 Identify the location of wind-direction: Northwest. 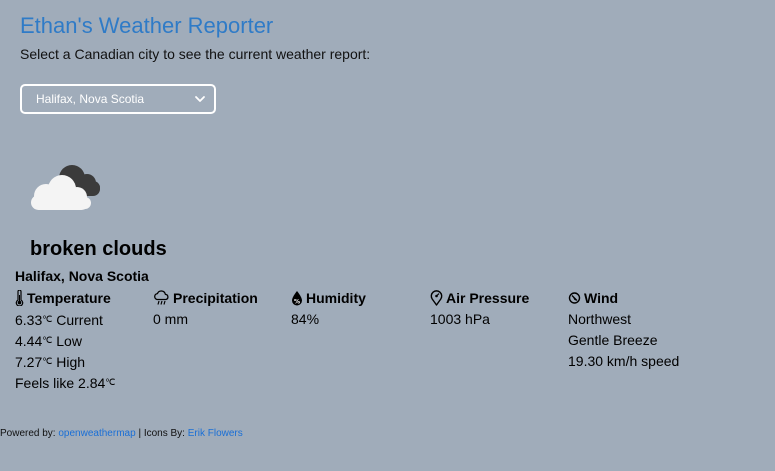
(600, 319).